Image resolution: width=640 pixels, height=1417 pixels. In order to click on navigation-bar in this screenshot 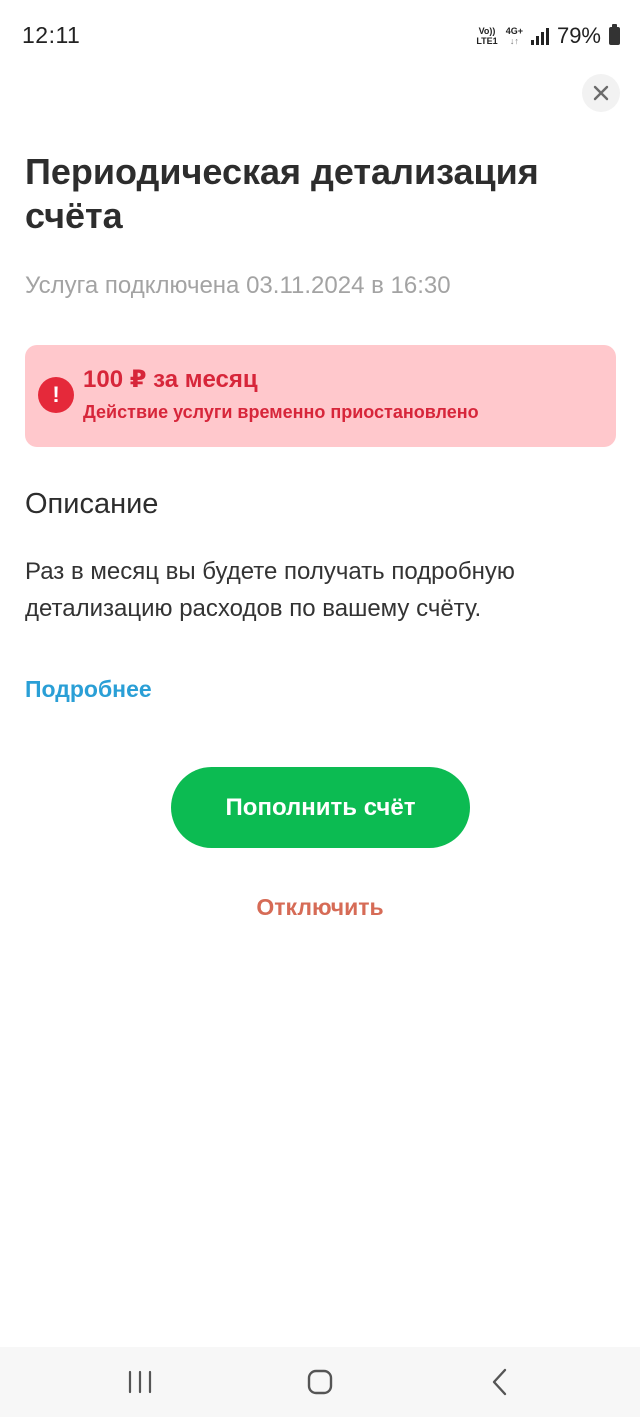, I will do `click(320, 1382)`.